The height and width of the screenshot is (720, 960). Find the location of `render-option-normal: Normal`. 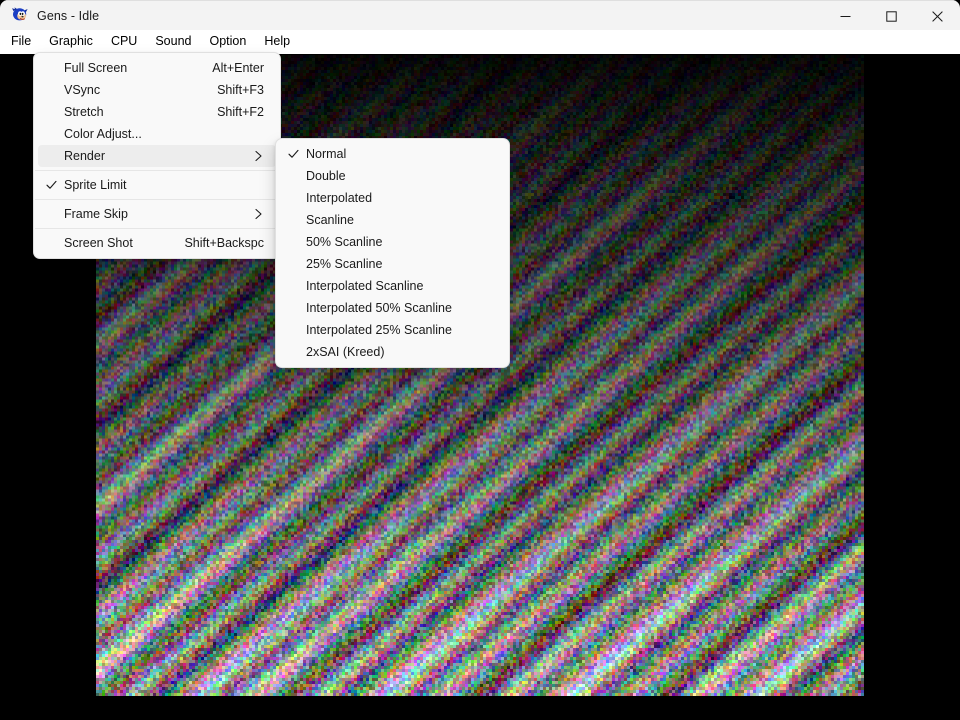

render-option-normal: Normal is located at coordinates (392, 154).